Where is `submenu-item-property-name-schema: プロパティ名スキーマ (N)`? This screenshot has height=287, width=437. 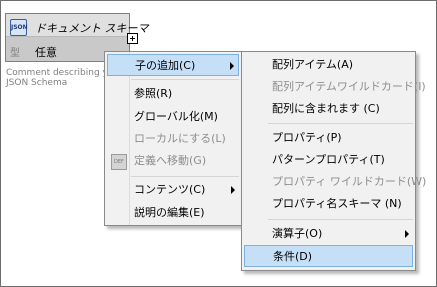
submenu-item-property-name-schema: プロパティ名スキーマ (N) is located at coordinates (328, 204).